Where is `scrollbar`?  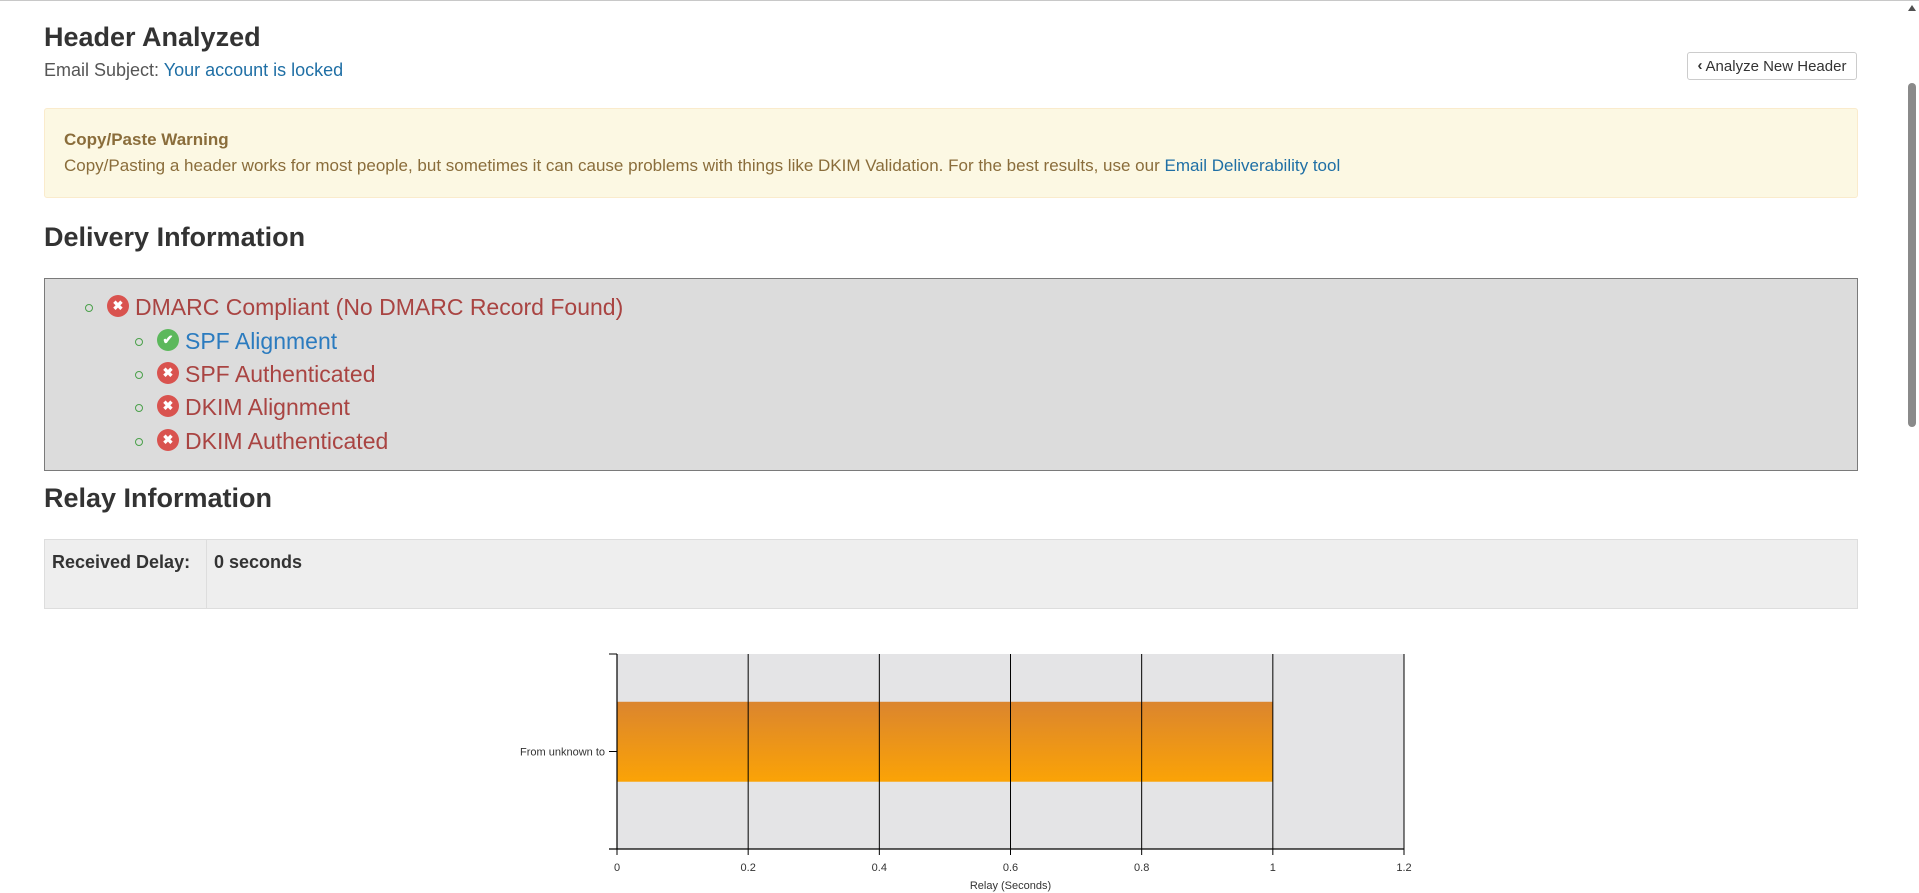 scrollbar is located at coordinates (1912, 447).